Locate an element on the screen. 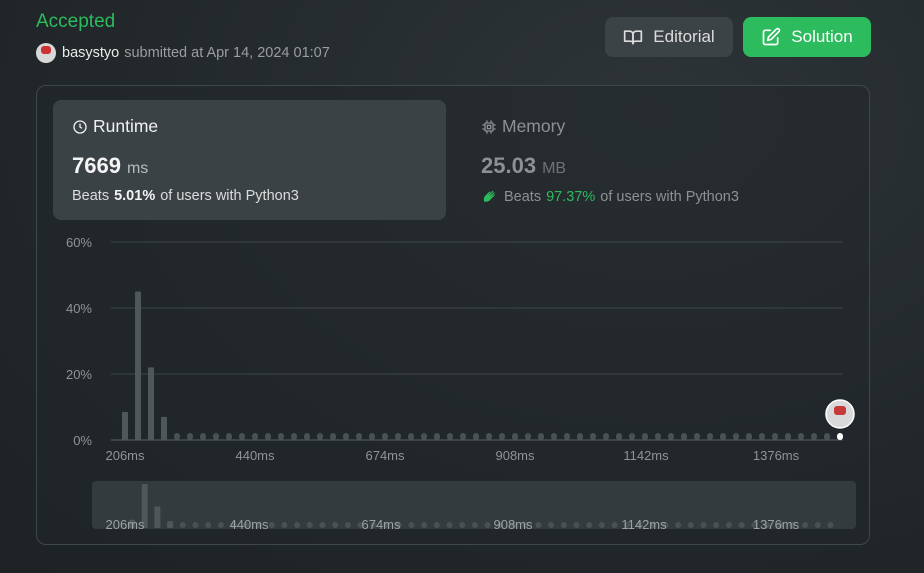  overview-tick-label: 206ms is located at coordinates (125, 524).